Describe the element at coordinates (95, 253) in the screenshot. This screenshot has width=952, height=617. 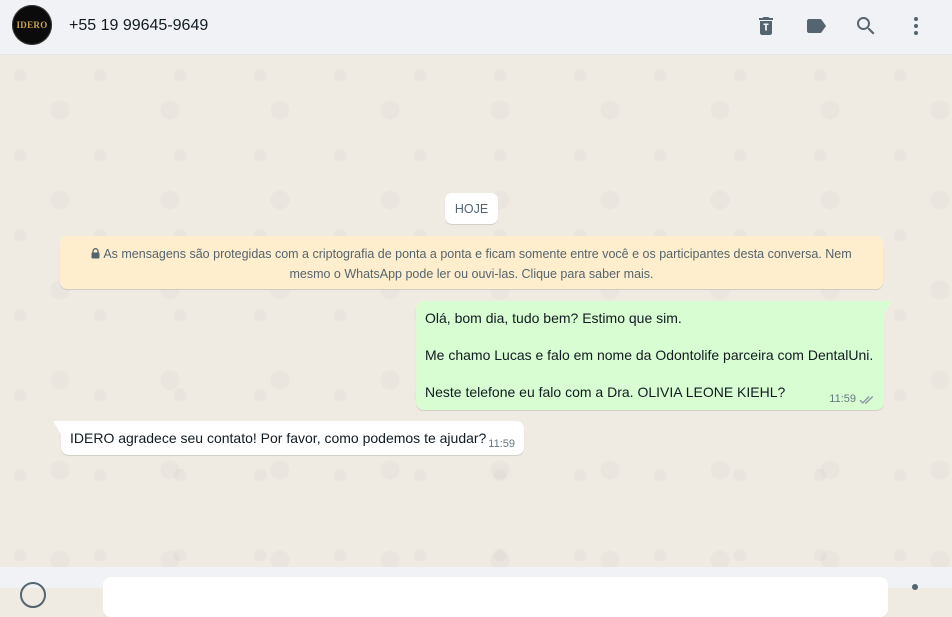
I see `lock-icon` at that location.